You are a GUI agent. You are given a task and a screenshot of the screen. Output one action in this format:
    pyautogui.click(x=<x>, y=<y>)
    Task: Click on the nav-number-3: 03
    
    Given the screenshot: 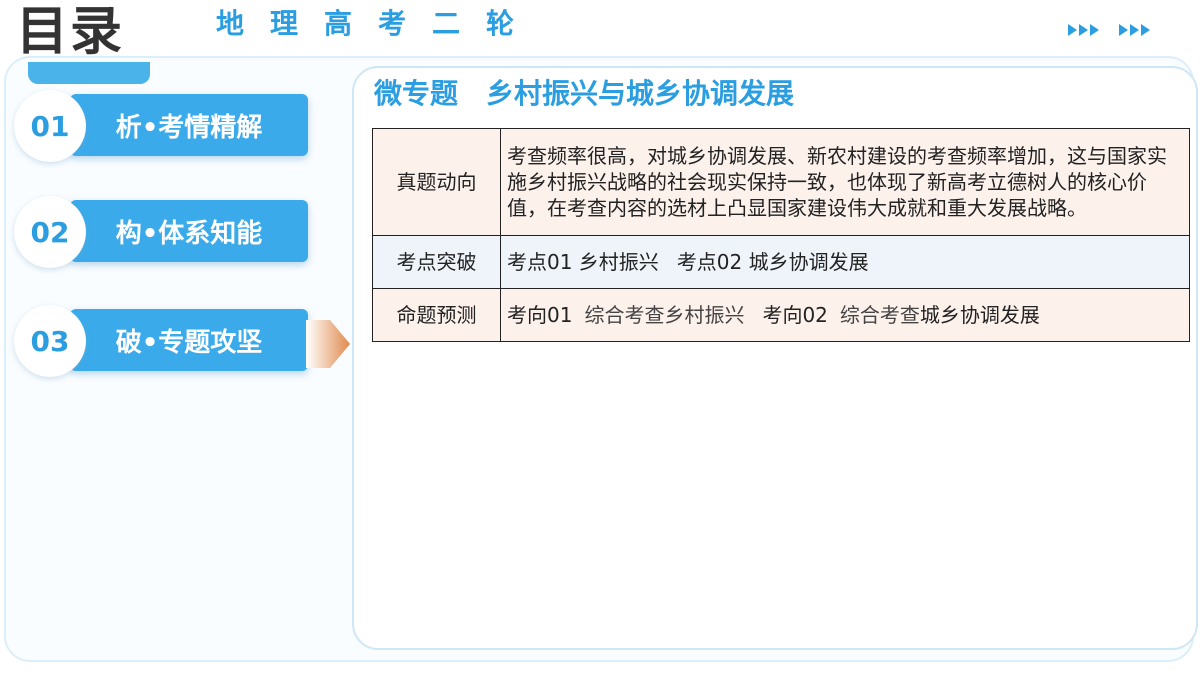 What is the action you would take?
    pyautogui.click(x=50, y=341)
    